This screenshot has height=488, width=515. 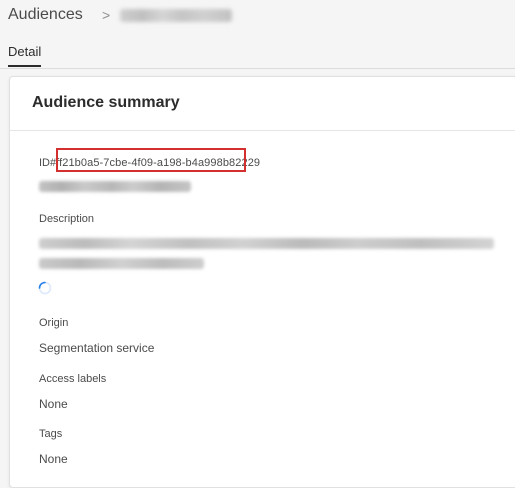 What do you see at coordinates (51, 434) in the screenshot?
I see `tags-label: Tags` at bounding box center [51, 434].